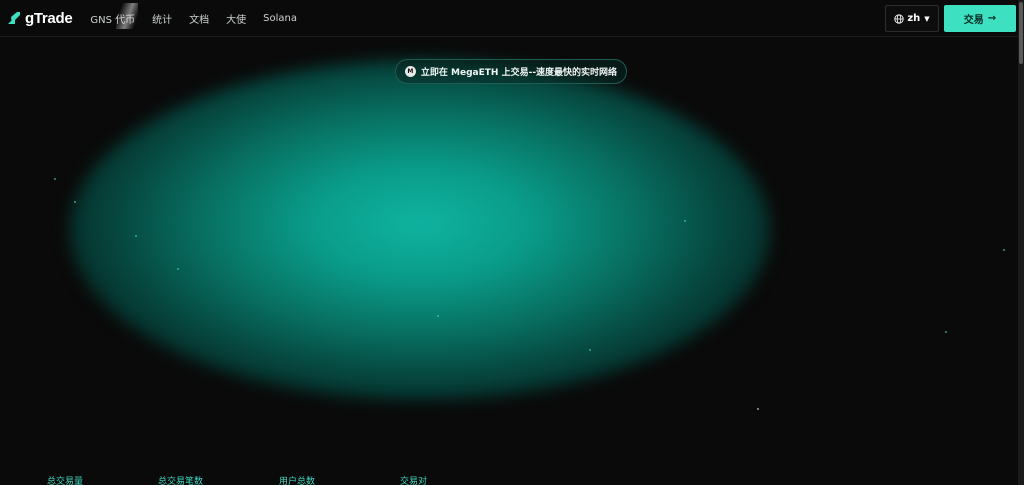 The image size is (1024, 485). What do you see at coordinates (114, 15) in the screenshot?
I see `nav-item-gns-token: GNS 代币` at bounding box center [114, 15].